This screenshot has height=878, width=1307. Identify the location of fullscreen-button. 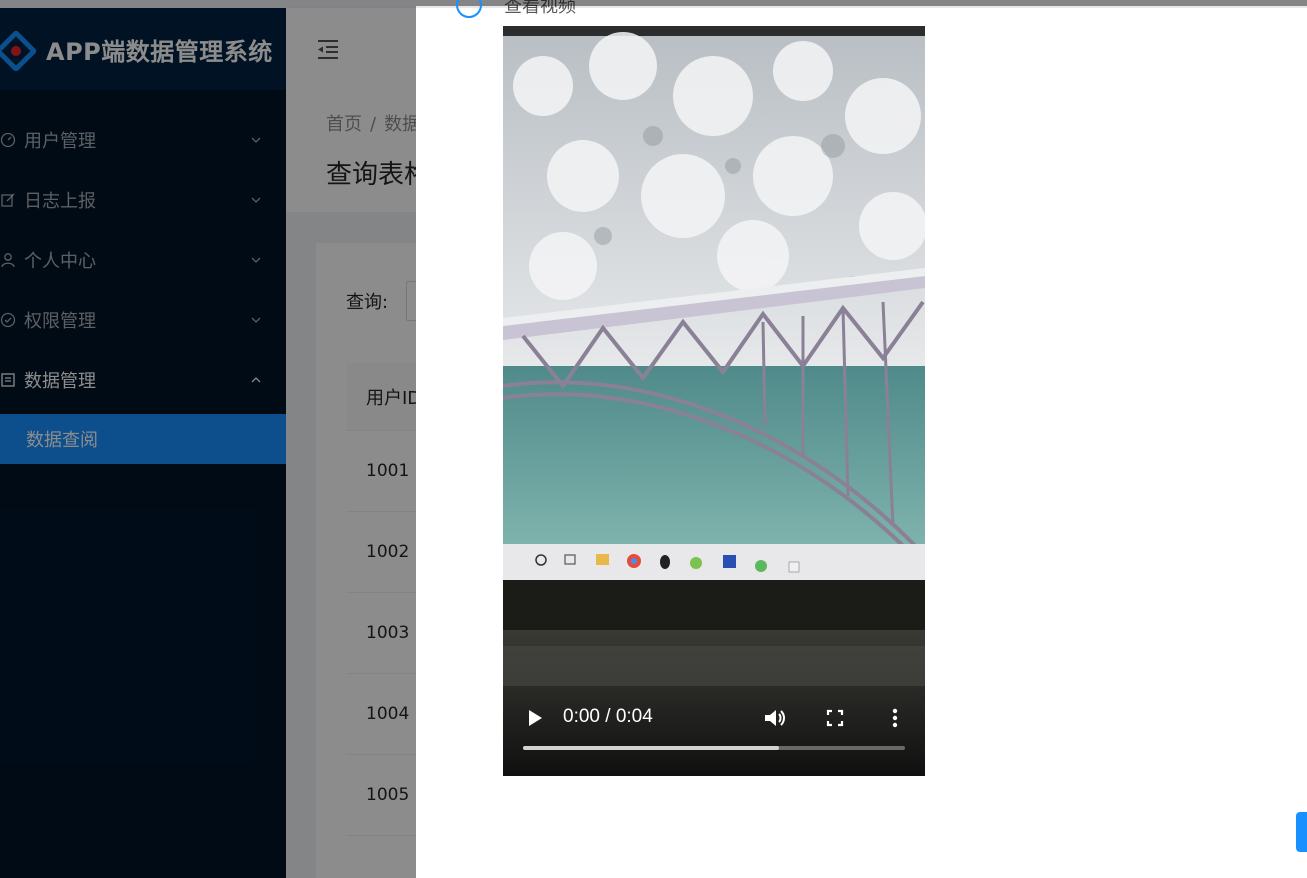
(835, 718).